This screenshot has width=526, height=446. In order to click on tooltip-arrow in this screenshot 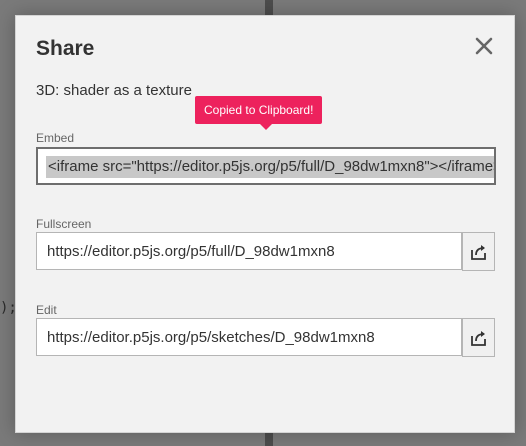, I will do `click(266, 127)`.